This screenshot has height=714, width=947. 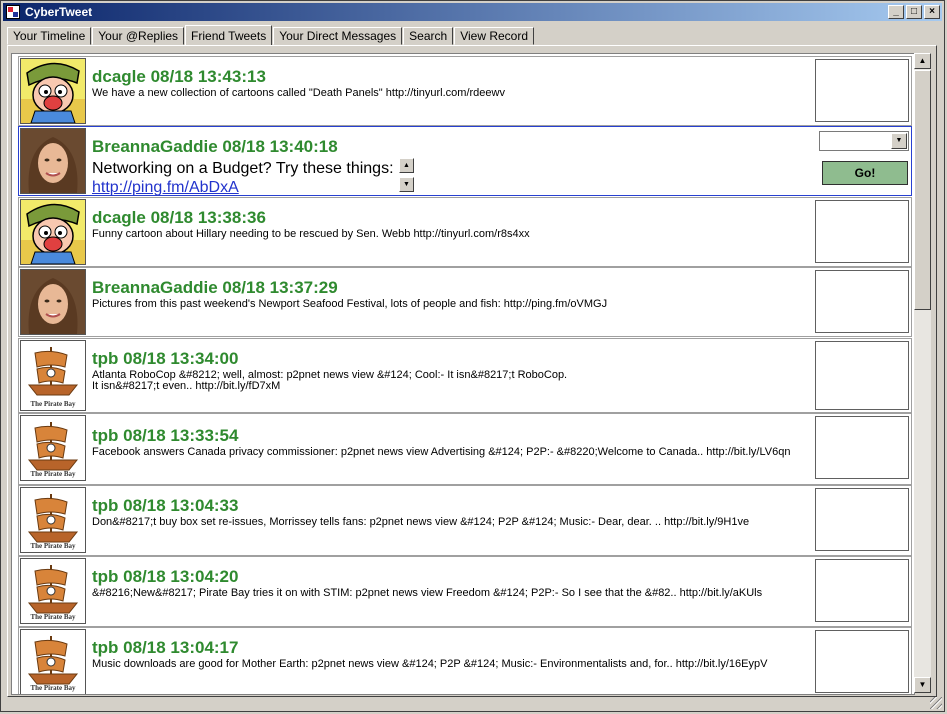 What do you see at coordinates (179, 217) in the screenshot?
I see `tweet-header: dcagle 08/18 13:38:36` at bounding box center [179, 217].